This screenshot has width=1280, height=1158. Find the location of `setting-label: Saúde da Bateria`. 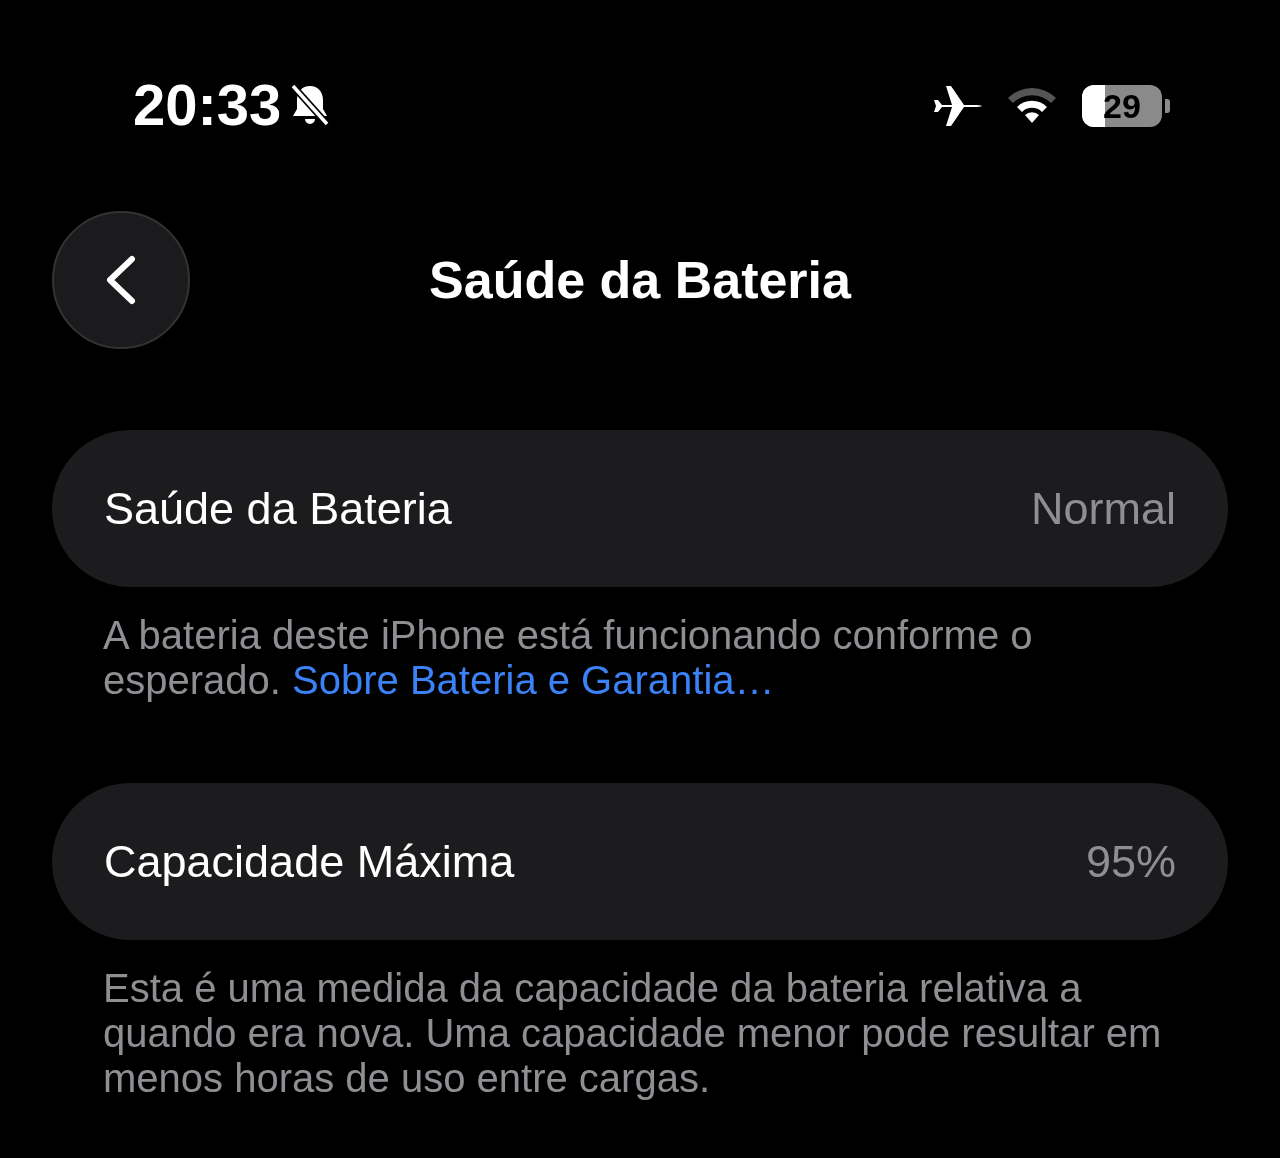

setting-label: Saúde da Bateria is located at coordinates (278, 508).